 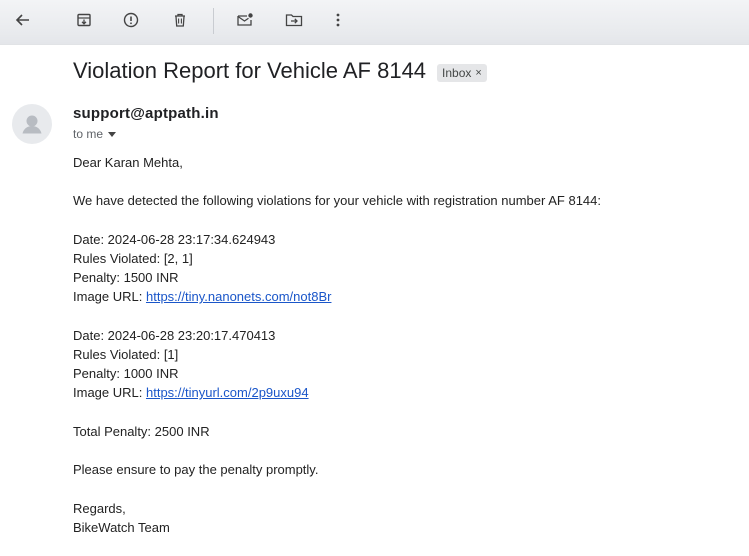 What do you see at coordinates (128, 162) in the screenshot?
I see `greeting: Dear Karan Mehta,` at bounding box center [128, 162].